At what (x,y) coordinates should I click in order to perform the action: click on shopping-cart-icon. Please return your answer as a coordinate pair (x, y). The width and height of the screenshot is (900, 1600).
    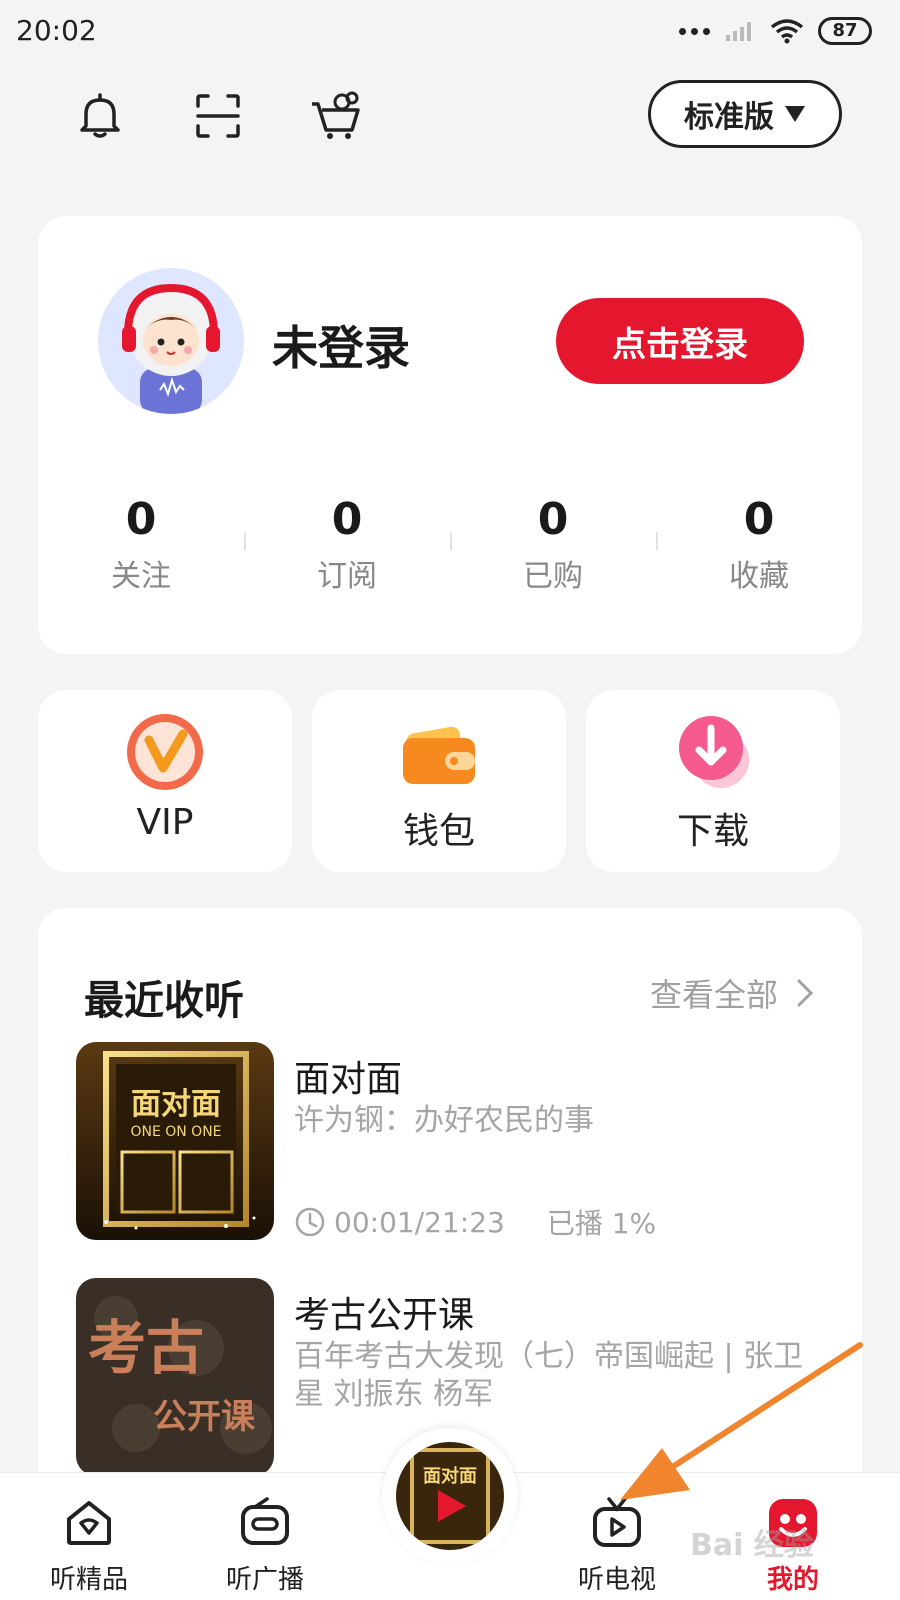
    Looking at the image, I should click on (336, 116).